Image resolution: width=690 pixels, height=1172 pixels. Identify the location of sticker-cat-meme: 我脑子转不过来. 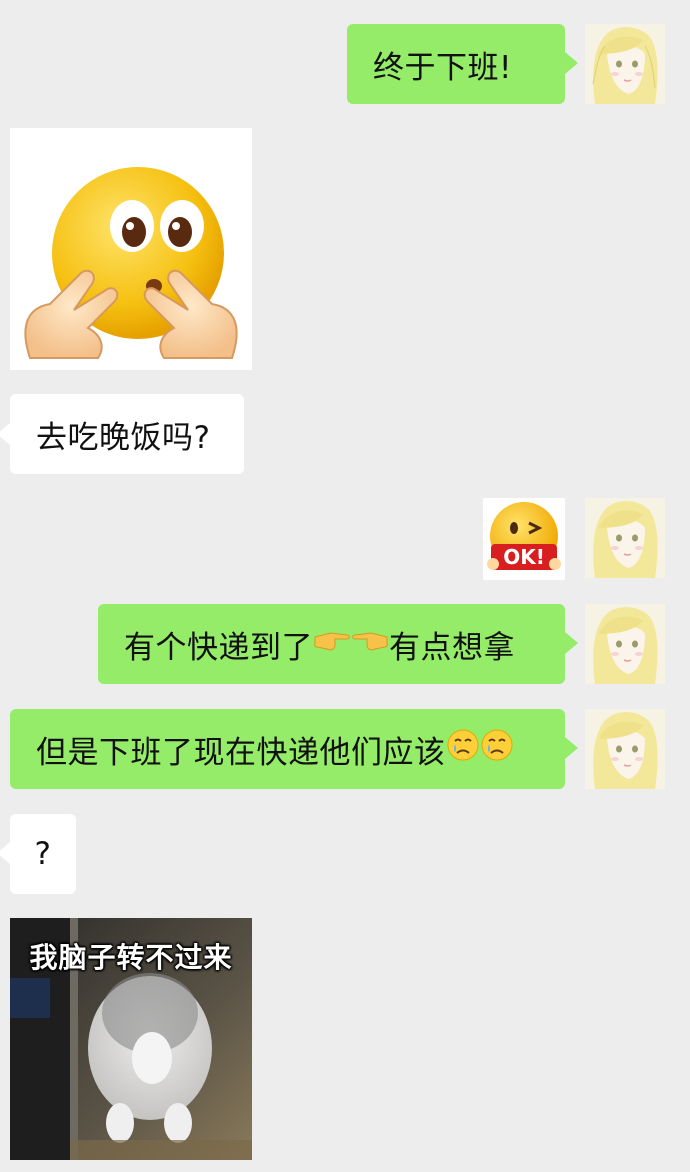
(131, 1039).